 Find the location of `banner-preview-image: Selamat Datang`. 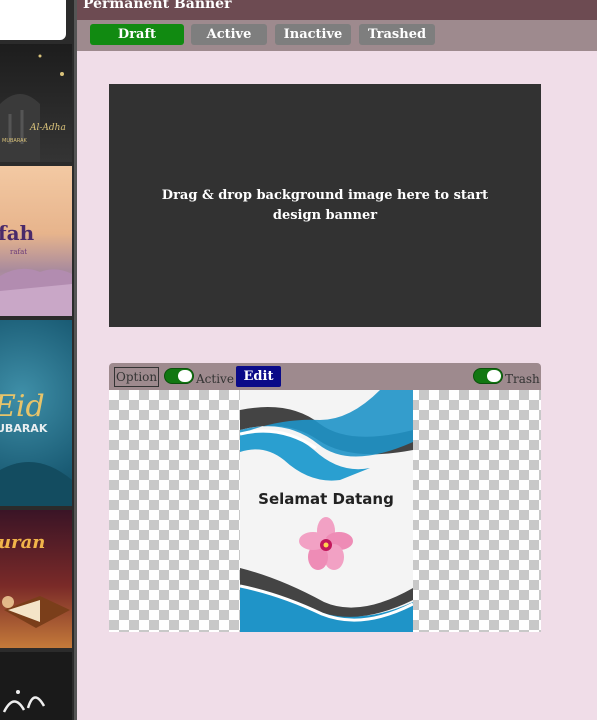

banner-preview-image: Selamat Datang is located at coordinates (326, 511).